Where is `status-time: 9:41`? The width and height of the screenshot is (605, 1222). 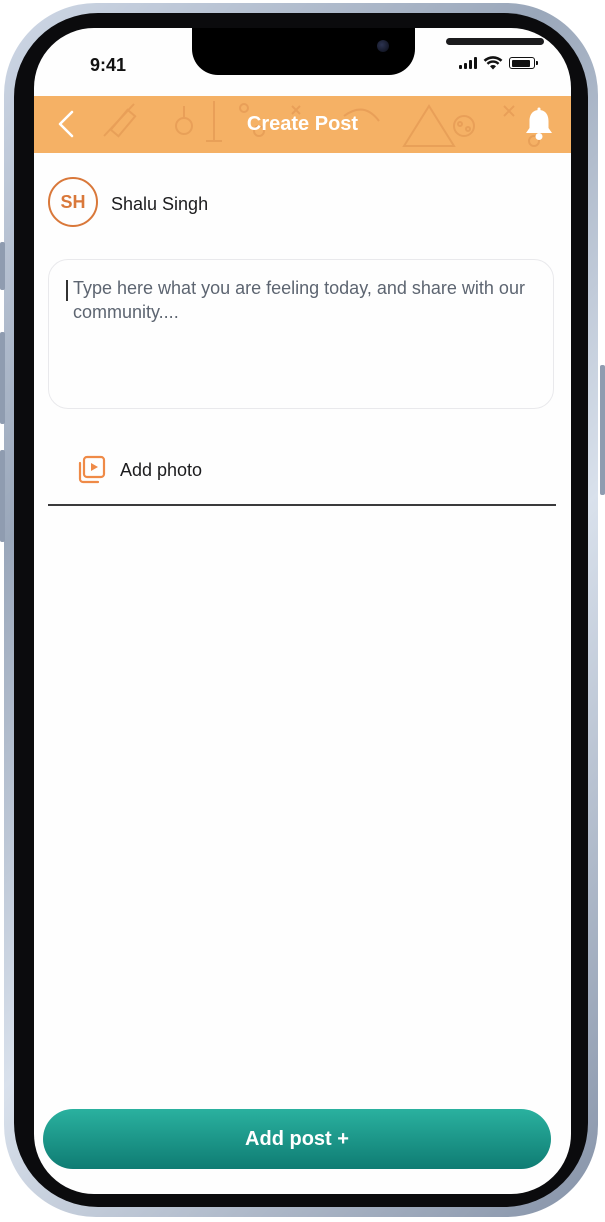 status-time: 9:41 is located at coordinates (108, 65).